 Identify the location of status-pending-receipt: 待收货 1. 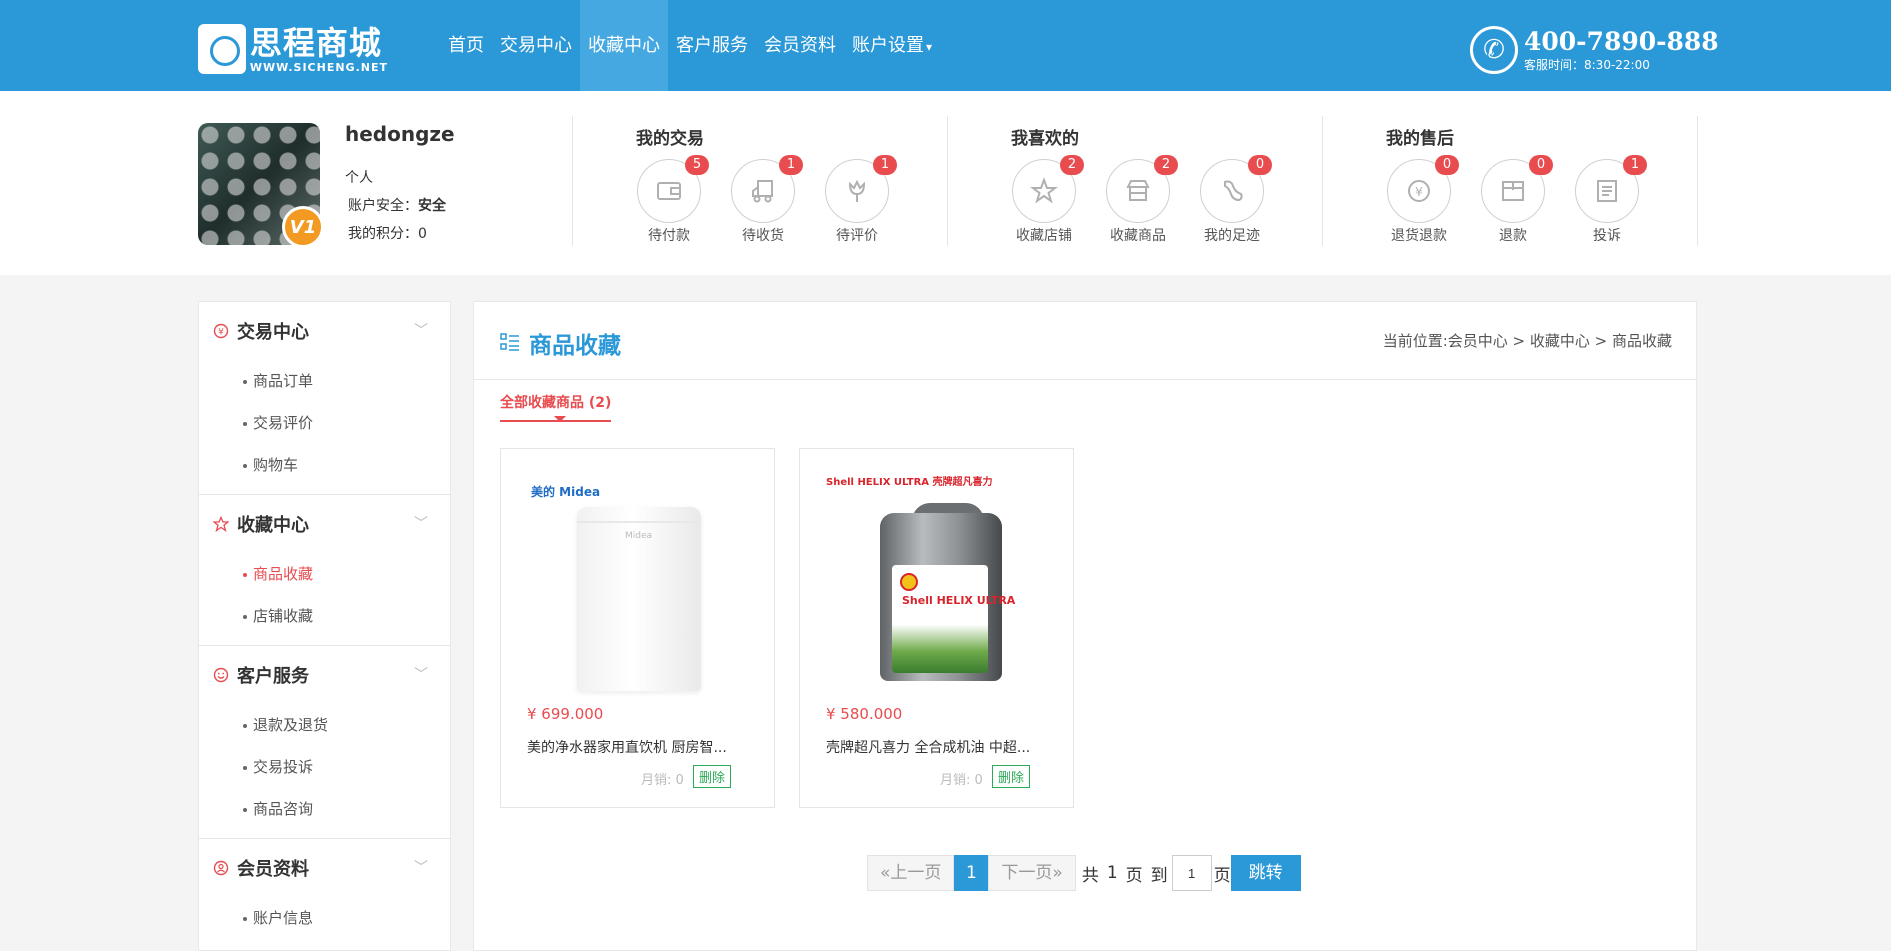
(763, 200).